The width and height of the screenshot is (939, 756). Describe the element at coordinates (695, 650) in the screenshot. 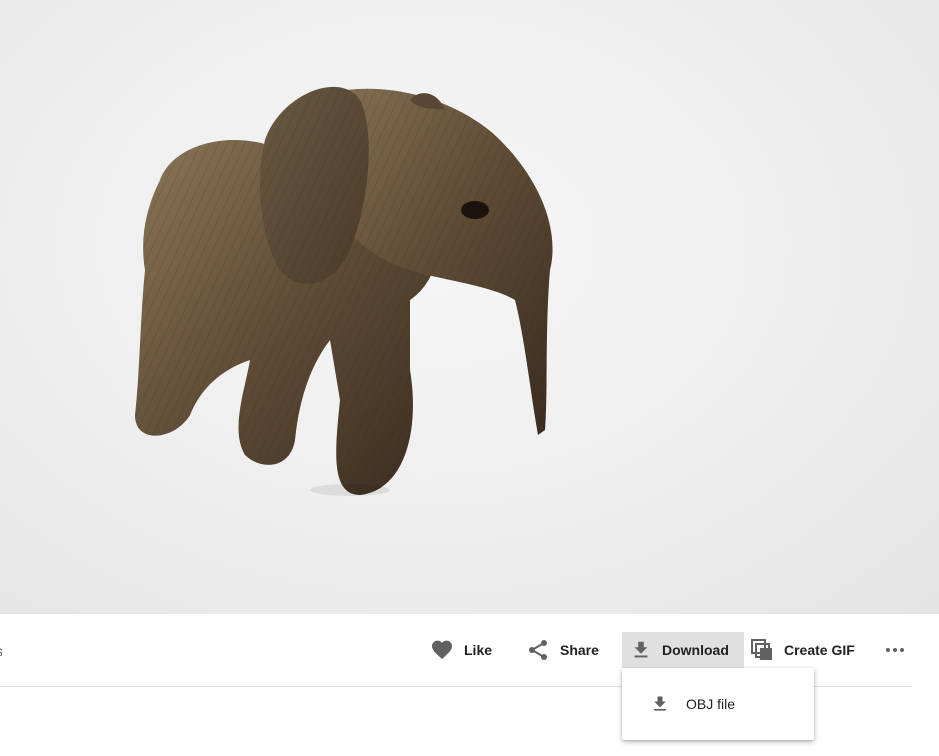

I see `download-label: Download` at that location.